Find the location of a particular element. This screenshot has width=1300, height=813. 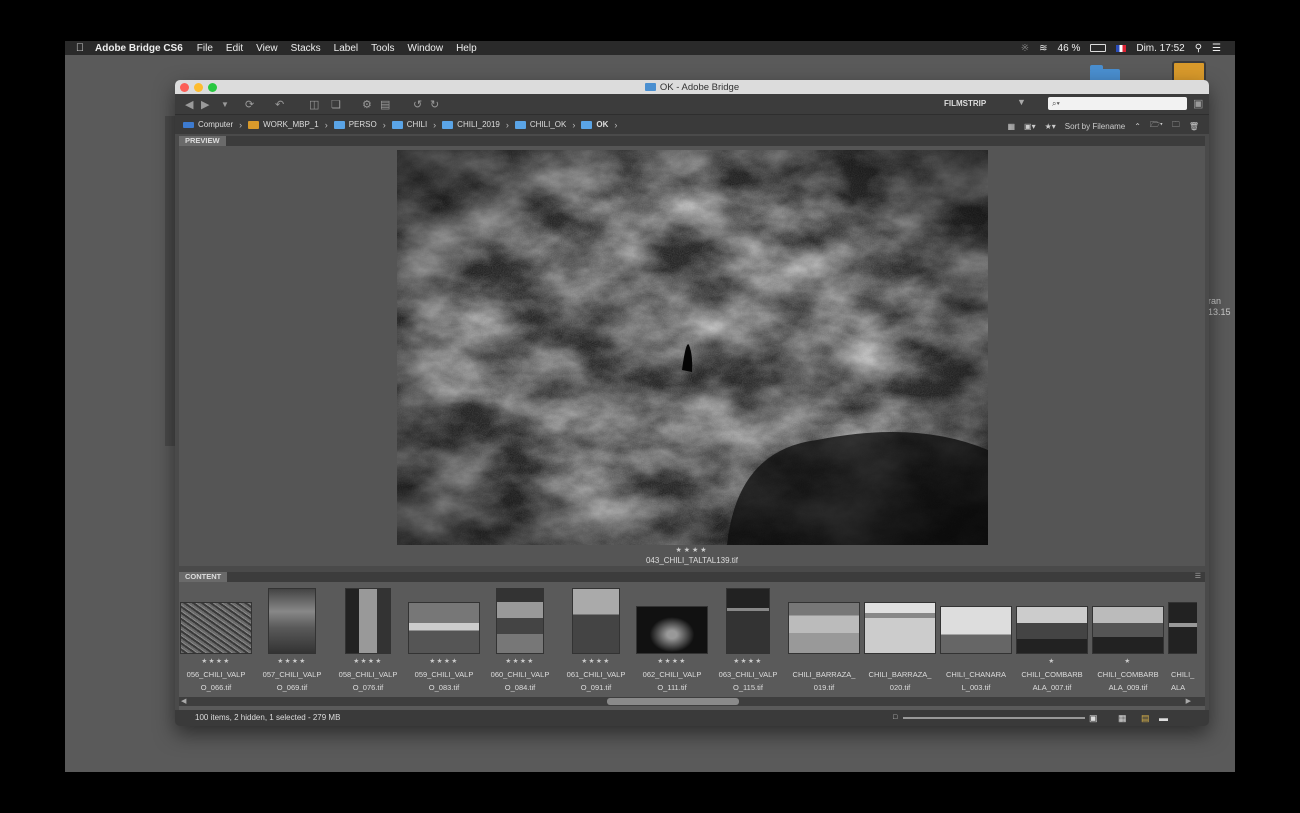

thumbnail-item: ★★★★ 061_CHILI_VALP O_091.tif is located at coordinates (596, 640).